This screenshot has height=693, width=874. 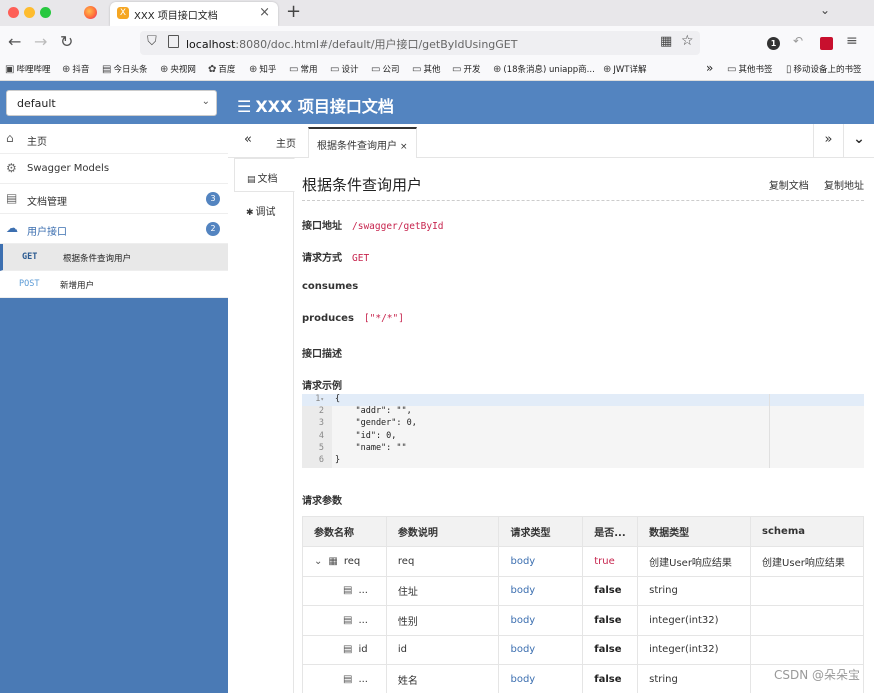 What do you see at coordinates (321, 435) in the screenshot?
I see `line-number: 4` at bounding box center [321, 435].